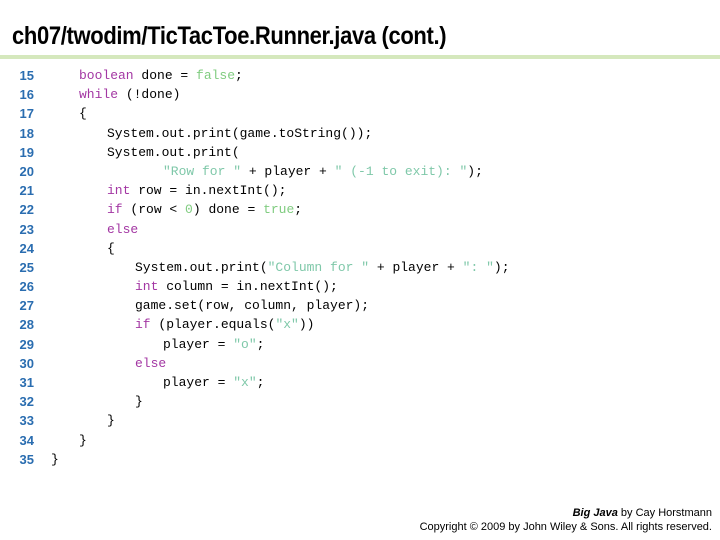  I want to click on code-line: 17 {, so click(360, 113).